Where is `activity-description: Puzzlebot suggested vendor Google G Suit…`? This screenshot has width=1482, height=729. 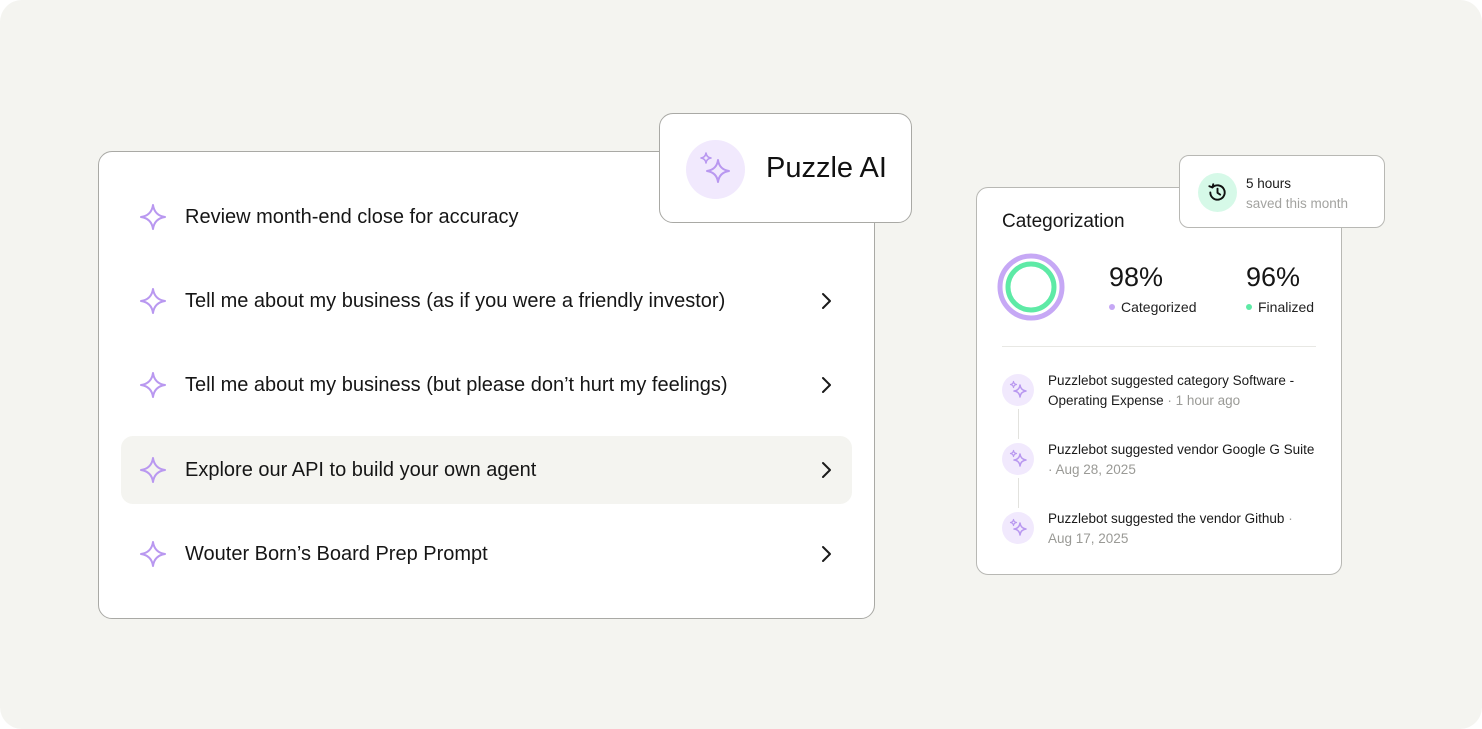 activity-description: Puzzlebot suggested vendor Google G Suit… is located at coordinates (1181, 449).